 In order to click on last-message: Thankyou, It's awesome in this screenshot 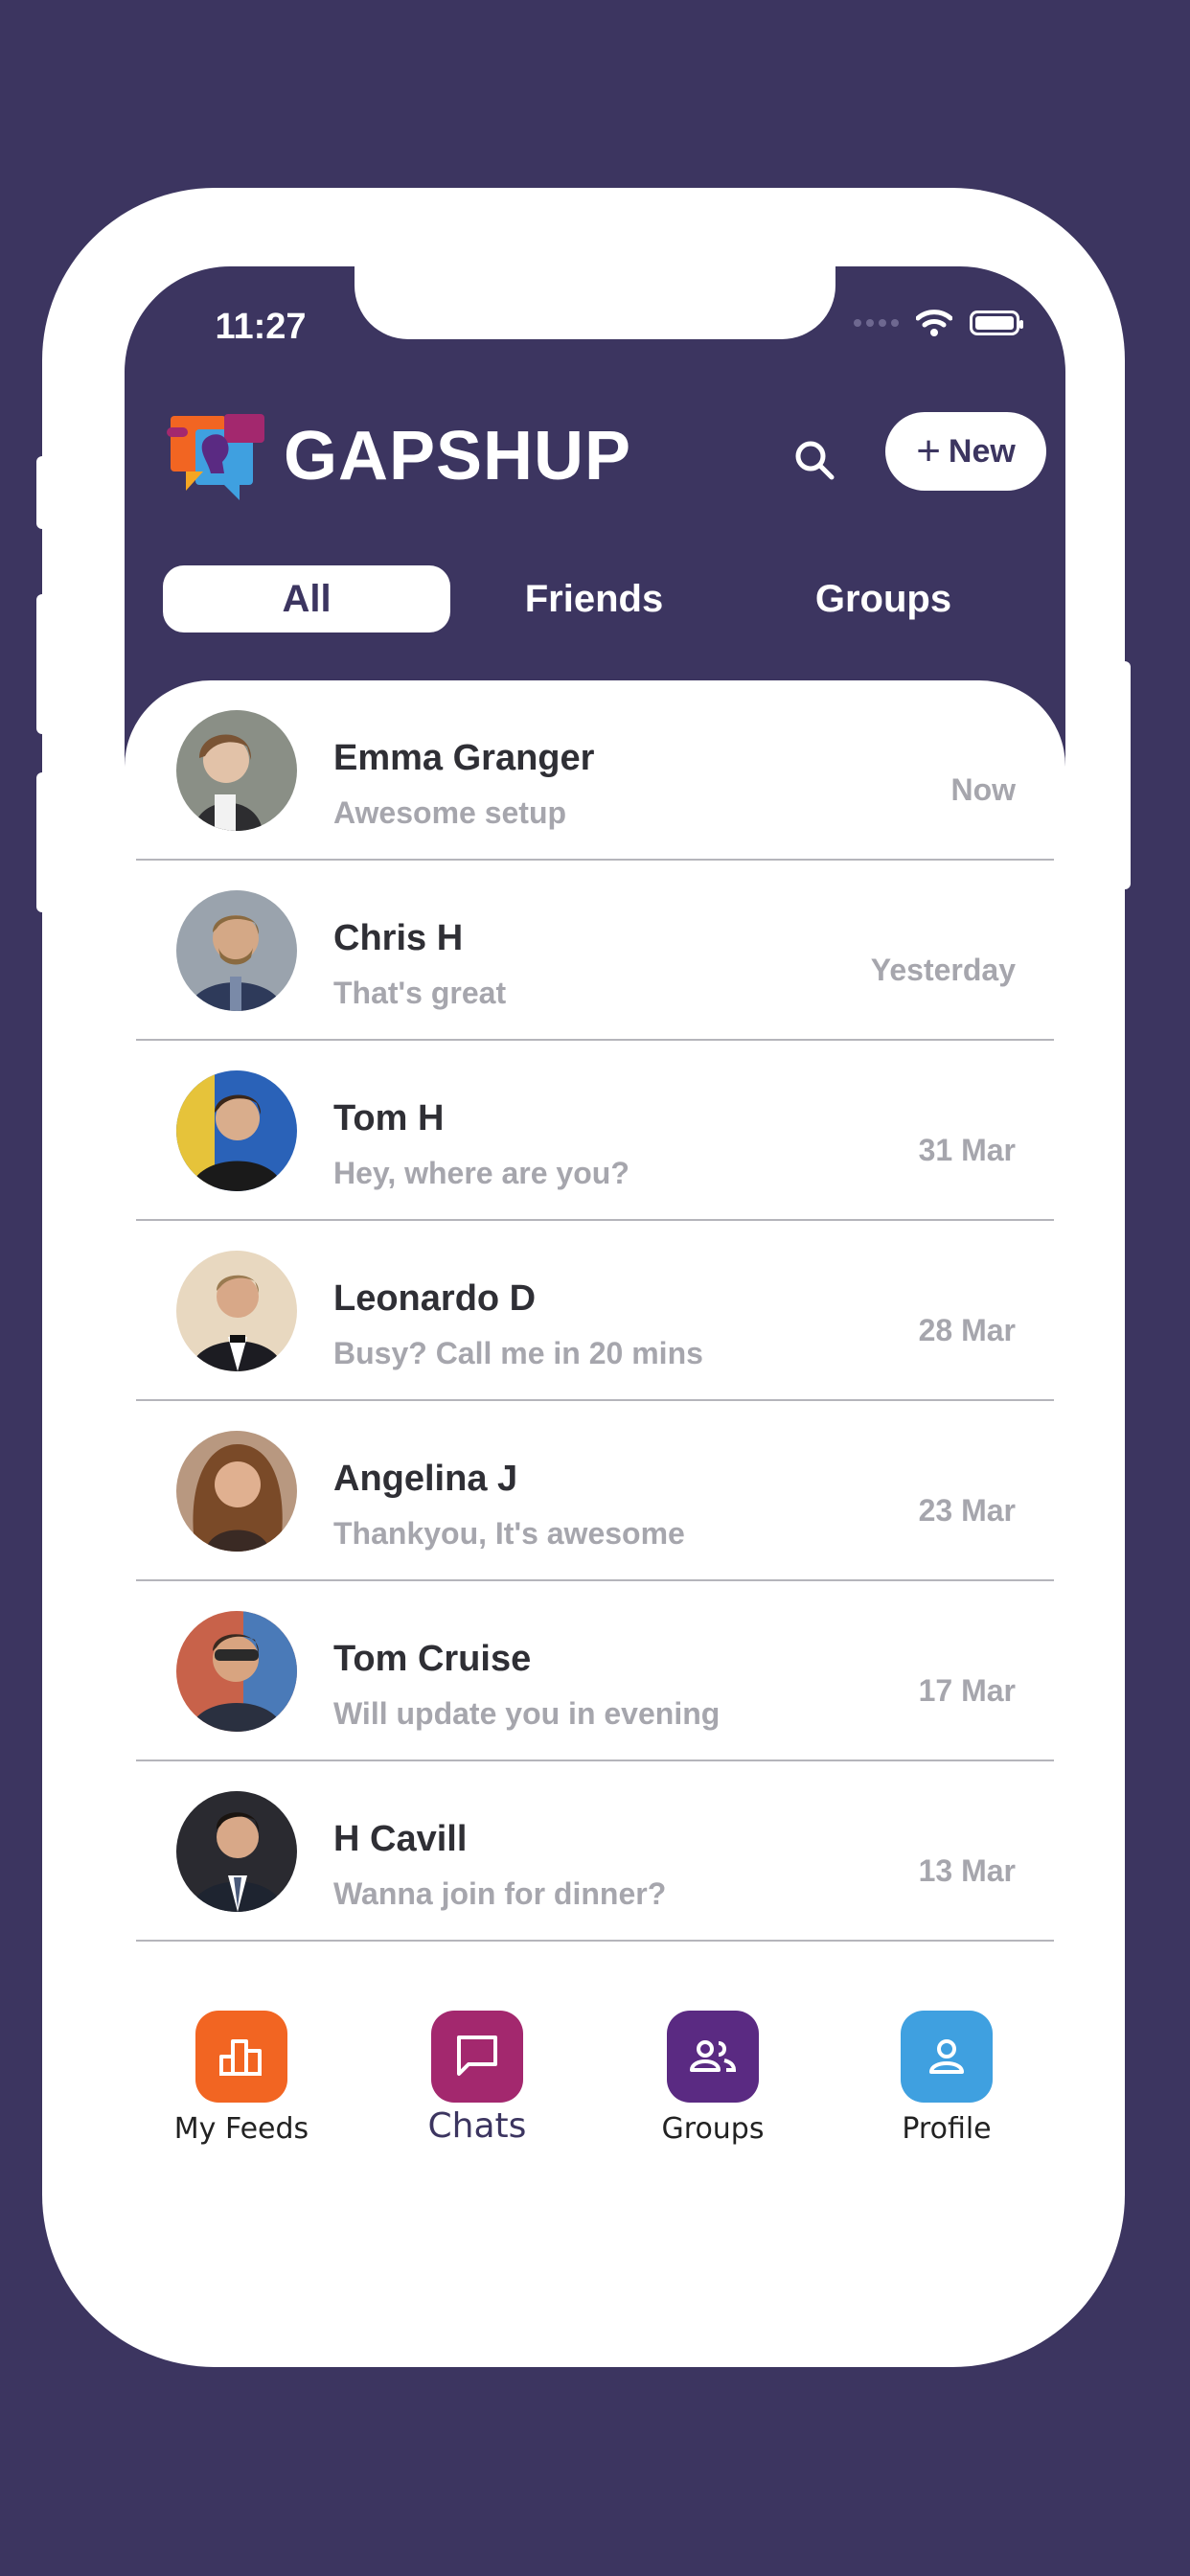, I will do `click(509, 1533)`.